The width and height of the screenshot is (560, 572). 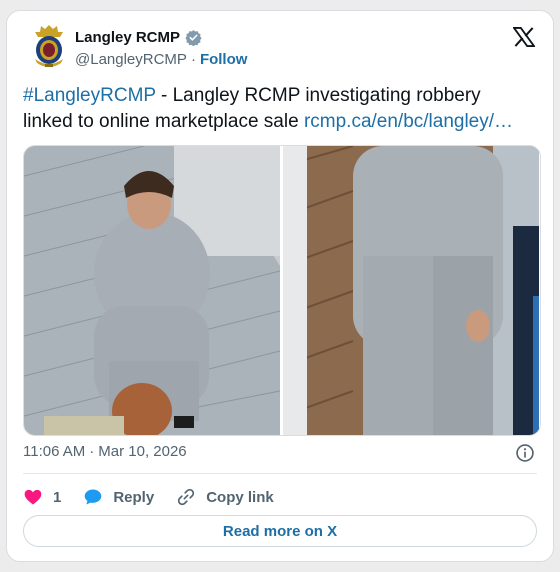 What do you see at coordinates (186, 497) in the screenshot?
I see `link-icon` at bounding box center [186, 497].